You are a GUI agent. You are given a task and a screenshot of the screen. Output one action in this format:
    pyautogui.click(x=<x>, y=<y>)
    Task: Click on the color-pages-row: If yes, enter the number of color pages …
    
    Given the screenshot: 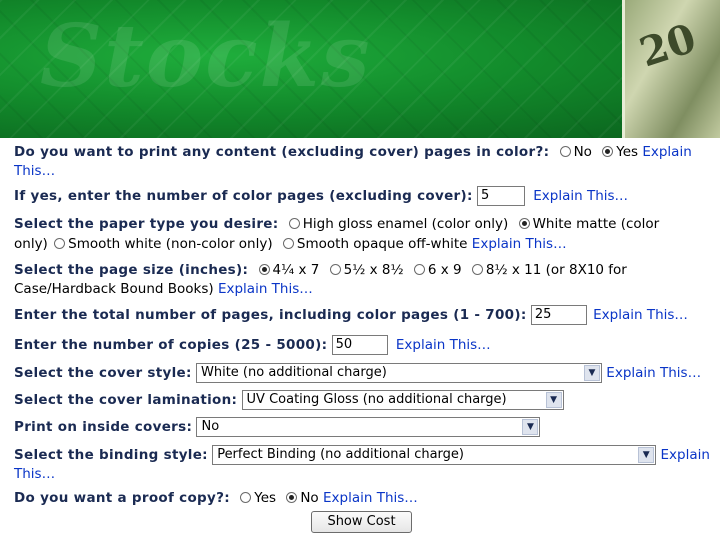 What is the action you would take?
    pyautogui.click(x=364, y=196)
    